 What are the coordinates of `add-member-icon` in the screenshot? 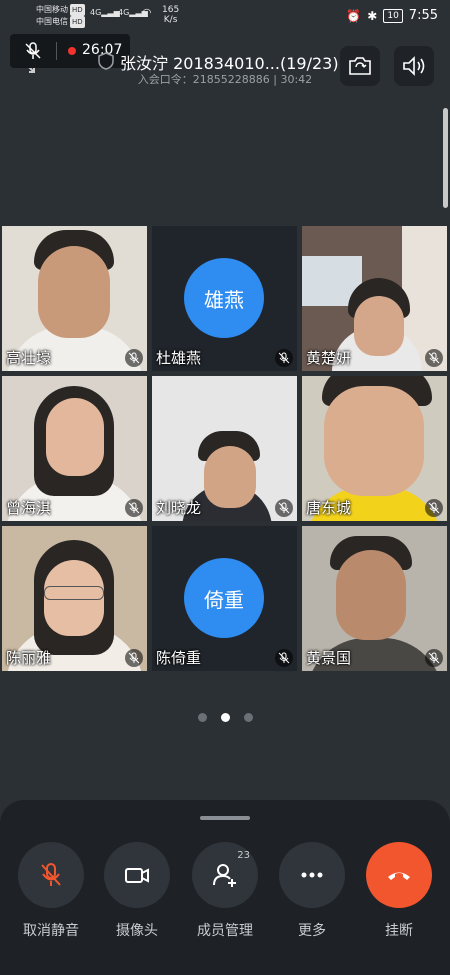 It's located at (224, 875).